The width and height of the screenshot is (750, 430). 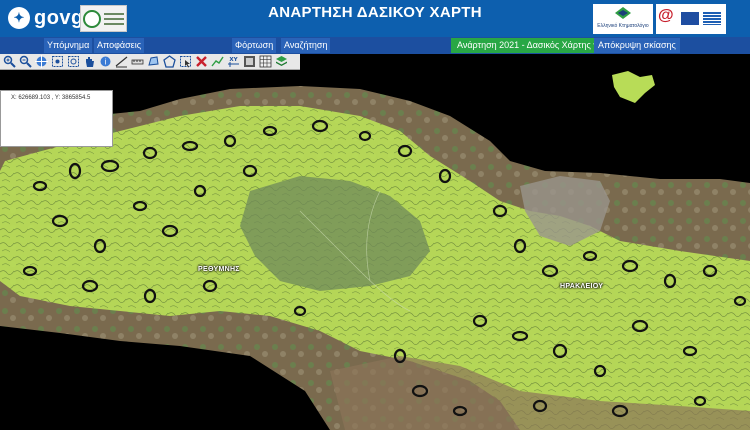 I want to click on measure-area-icon, so click(x=153, y=62).